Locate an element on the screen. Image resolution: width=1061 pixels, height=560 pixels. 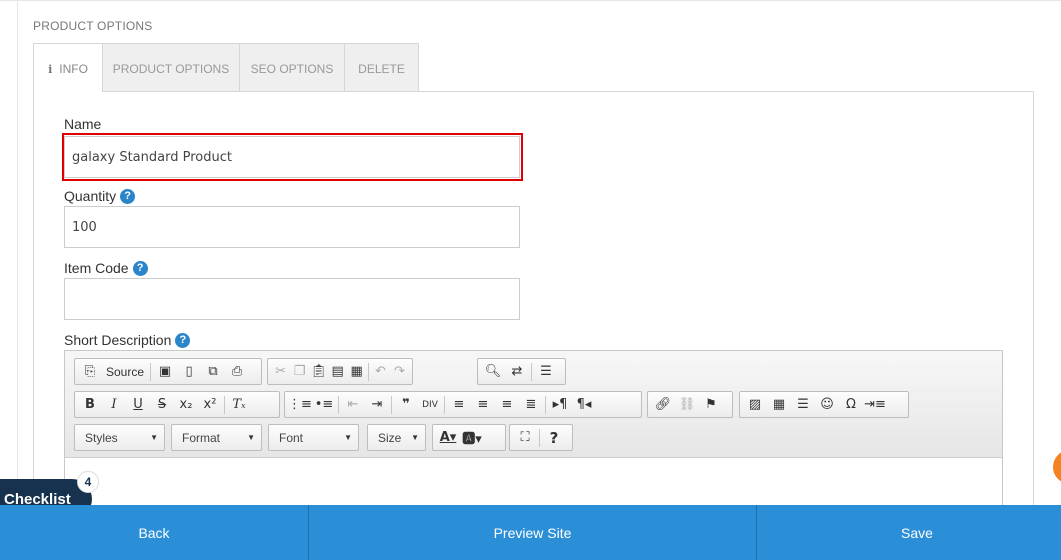
toolbar-group-clipboard: ✂ ❐ 📋︎ ▤ ▦ ↶ ↷ is located at coordinates (340, 371).